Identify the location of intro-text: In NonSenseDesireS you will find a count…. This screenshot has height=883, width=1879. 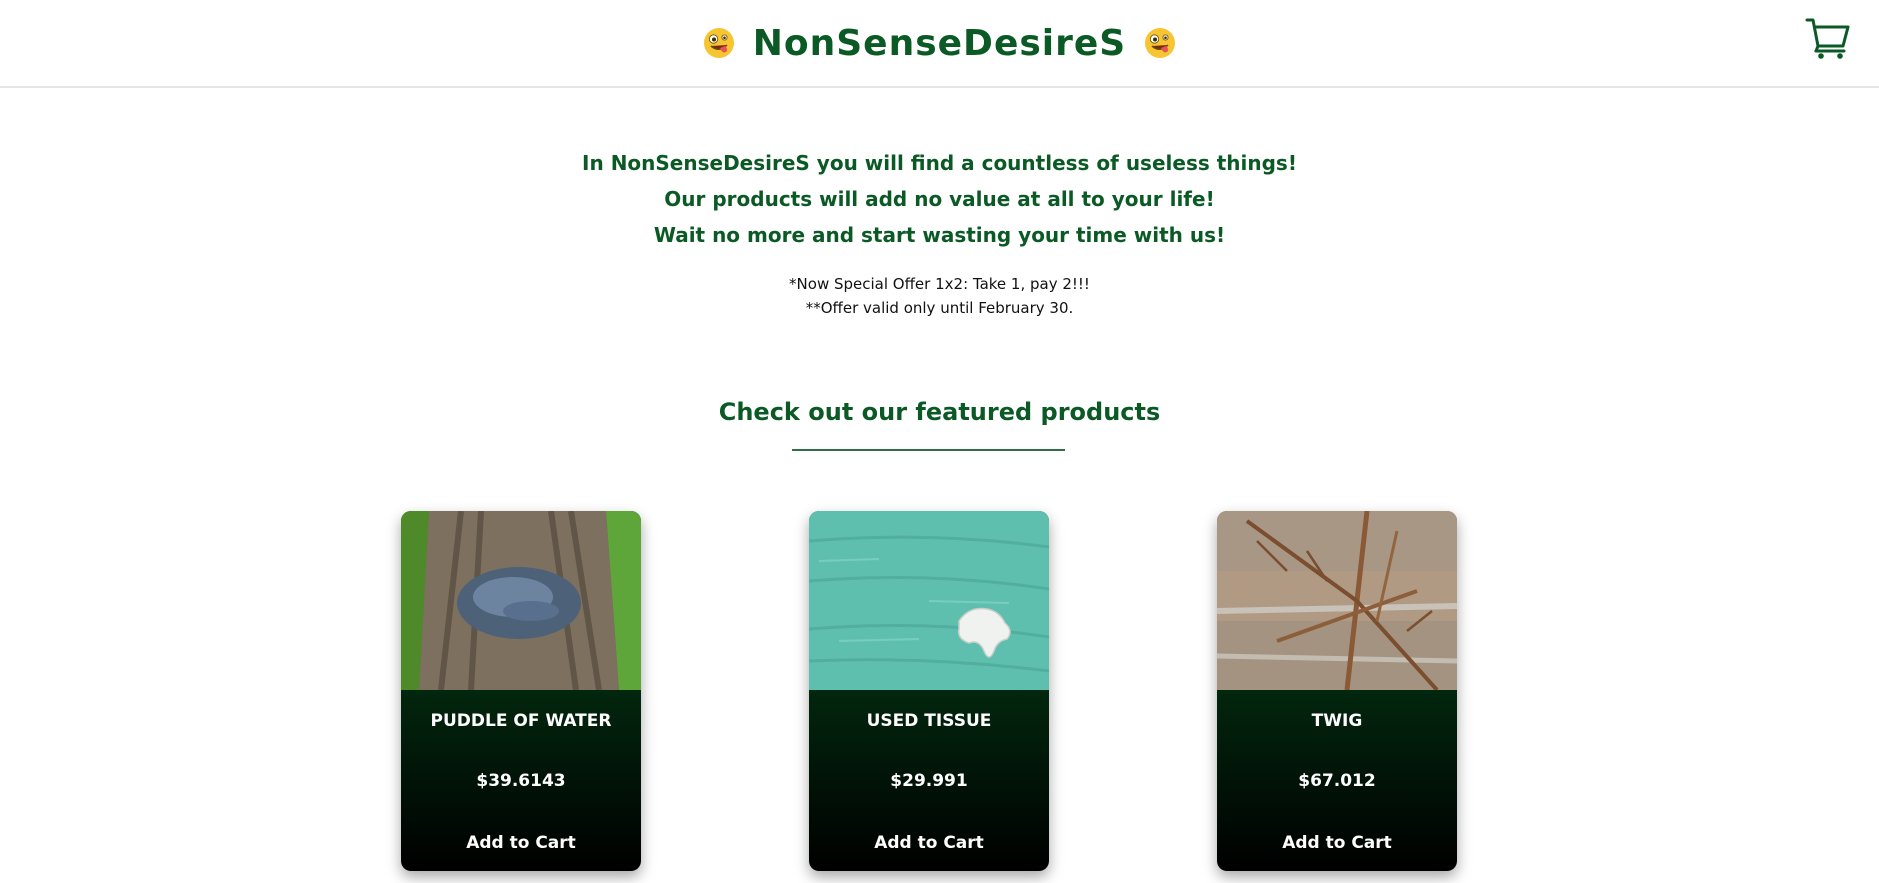
(939, 199).